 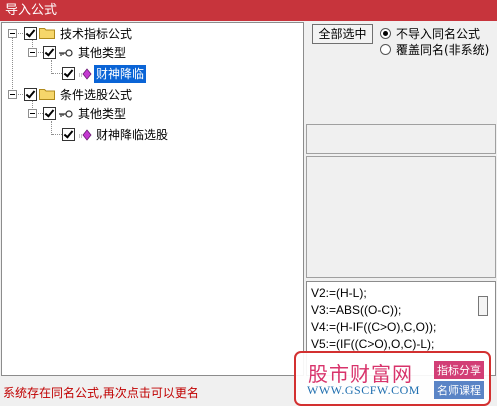 What do you see at coordinates (363, 390) in the screenshot?
I see `watermark-url: WWW.GSCFW.COM` at bounding box center [363, 390].